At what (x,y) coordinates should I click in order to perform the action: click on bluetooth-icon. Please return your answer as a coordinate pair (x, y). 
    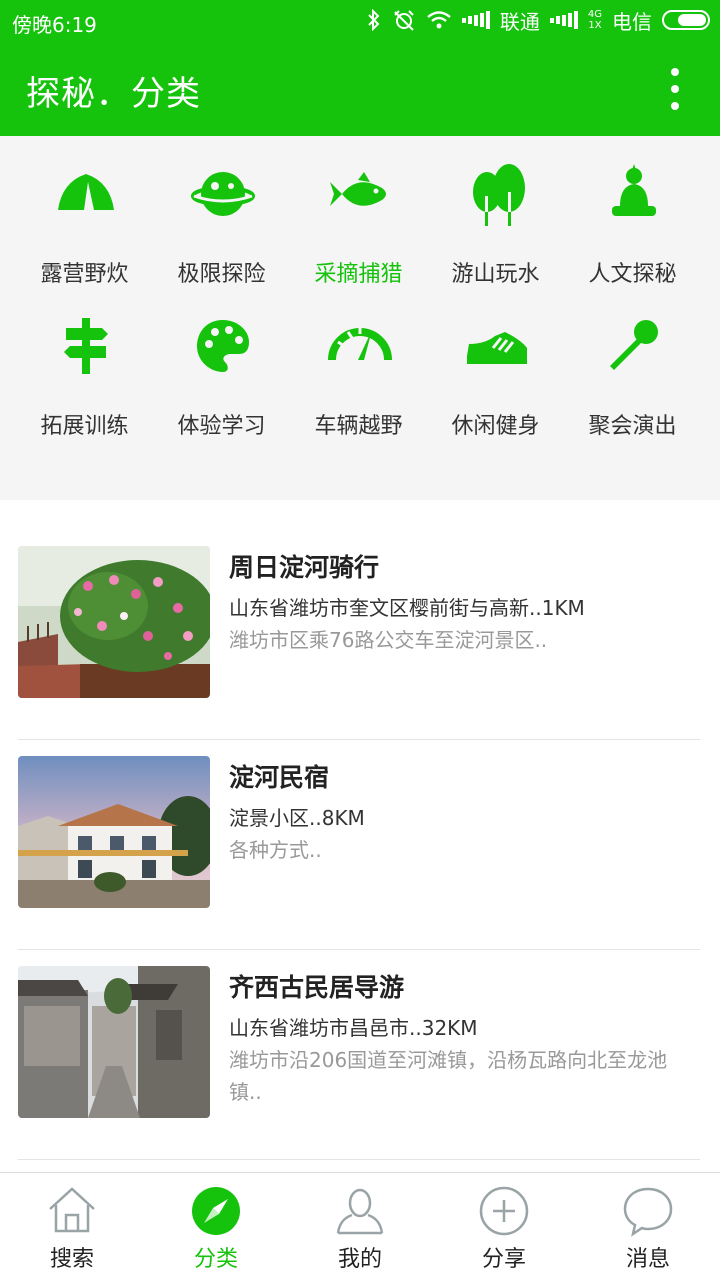
    Looking at the image, I should click on (374, 20).